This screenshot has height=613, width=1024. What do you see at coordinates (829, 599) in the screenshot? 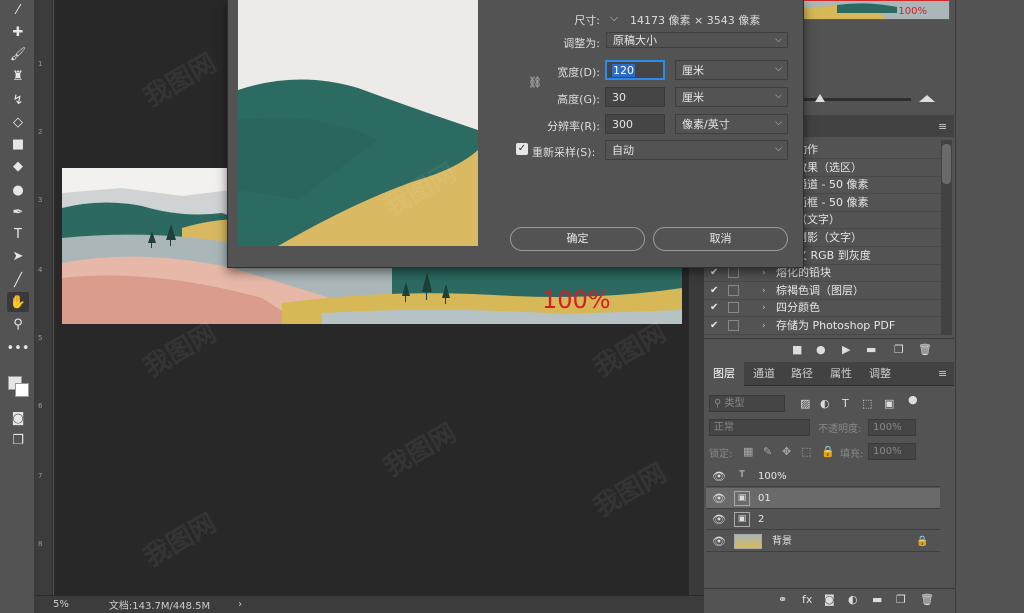
I see `add-mask-icon: ◙` at bounding box center [829, 599].